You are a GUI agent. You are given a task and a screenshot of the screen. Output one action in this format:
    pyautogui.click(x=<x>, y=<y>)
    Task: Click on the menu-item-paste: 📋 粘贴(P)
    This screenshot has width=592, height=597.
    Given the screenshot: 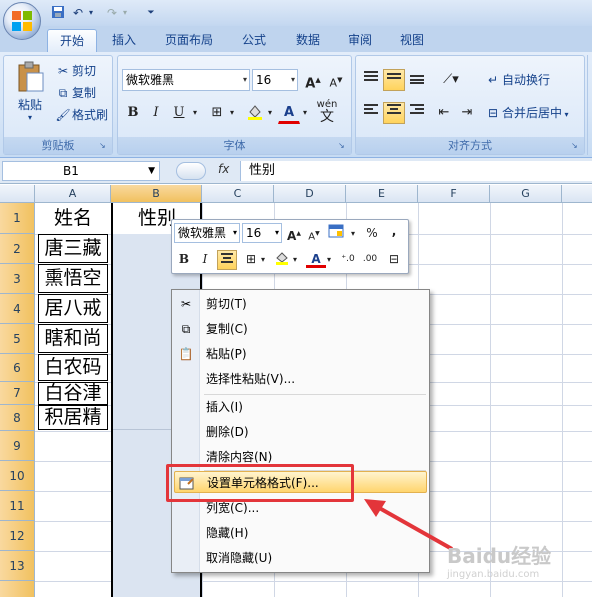 What is the action you would take?
    pyautogui.click(x=300, y=354)
    